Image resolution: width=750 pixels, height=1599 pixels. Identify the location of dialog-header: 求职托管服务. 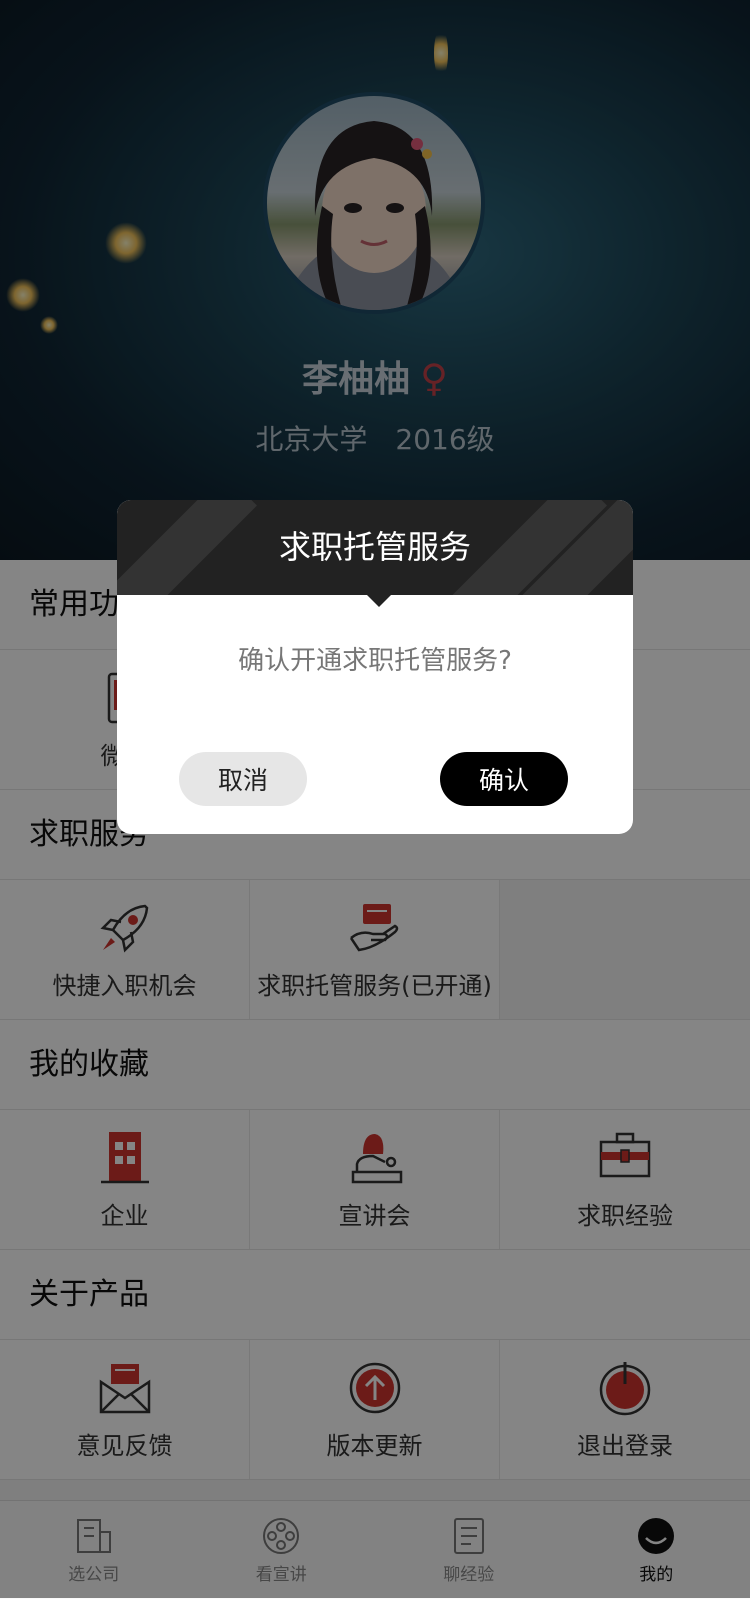
(375, 547).